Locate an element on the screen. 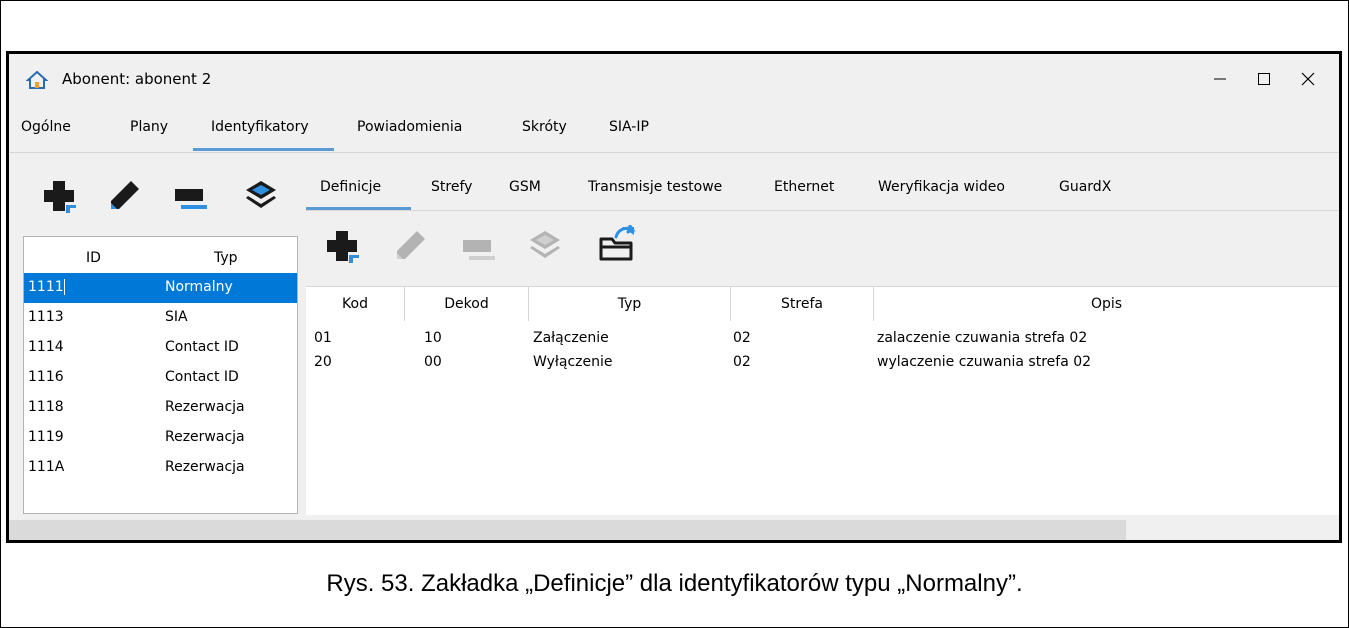 The image size is (1349, 628). maximize-button is located at coordinates (1264, 79).